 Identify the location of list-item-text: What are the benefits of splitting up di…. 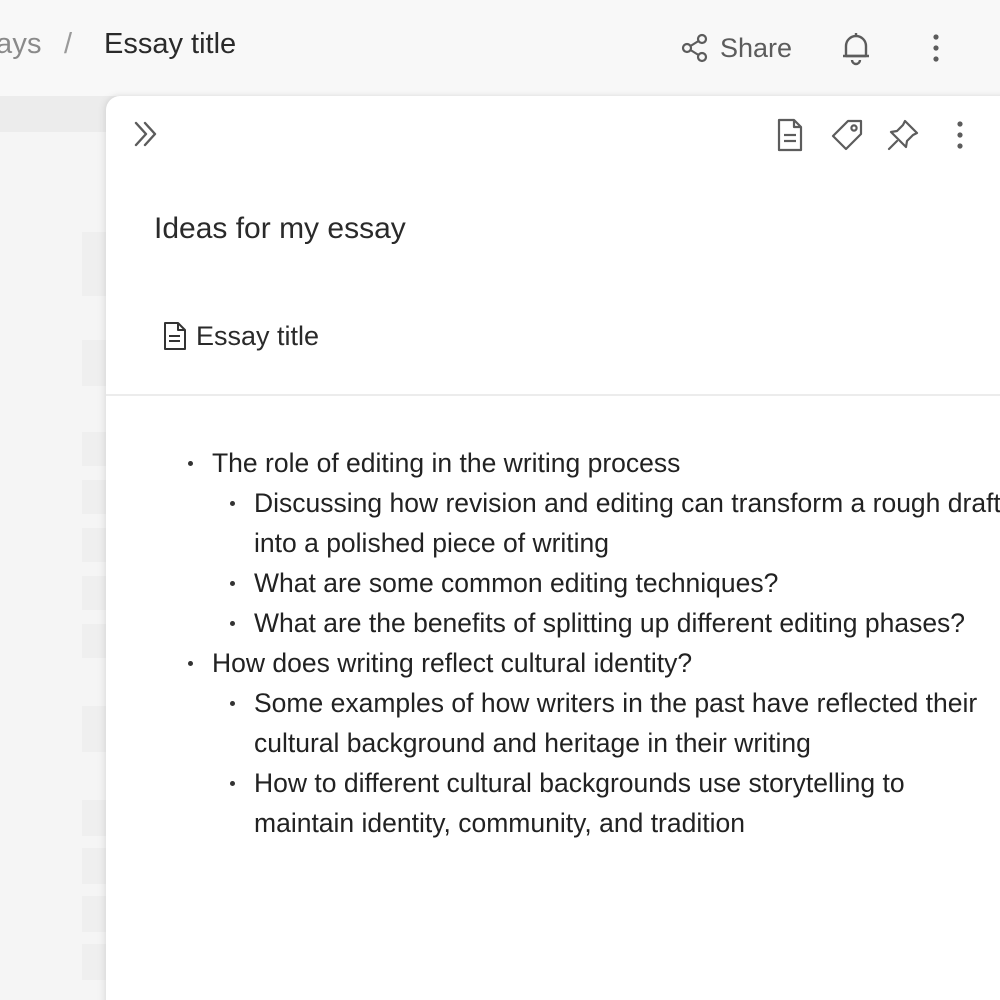
(610, 623).